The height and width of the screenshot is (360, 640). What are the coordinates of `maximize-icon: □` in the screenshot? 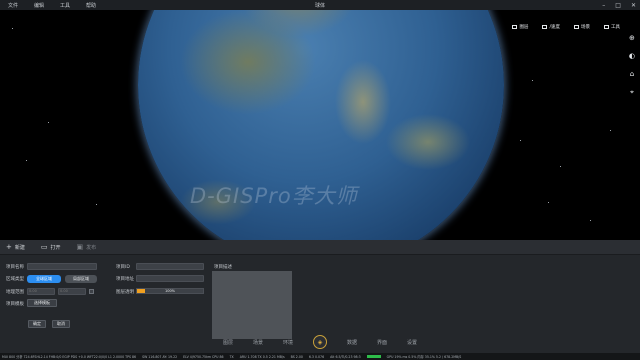 It's located at (618, 5).